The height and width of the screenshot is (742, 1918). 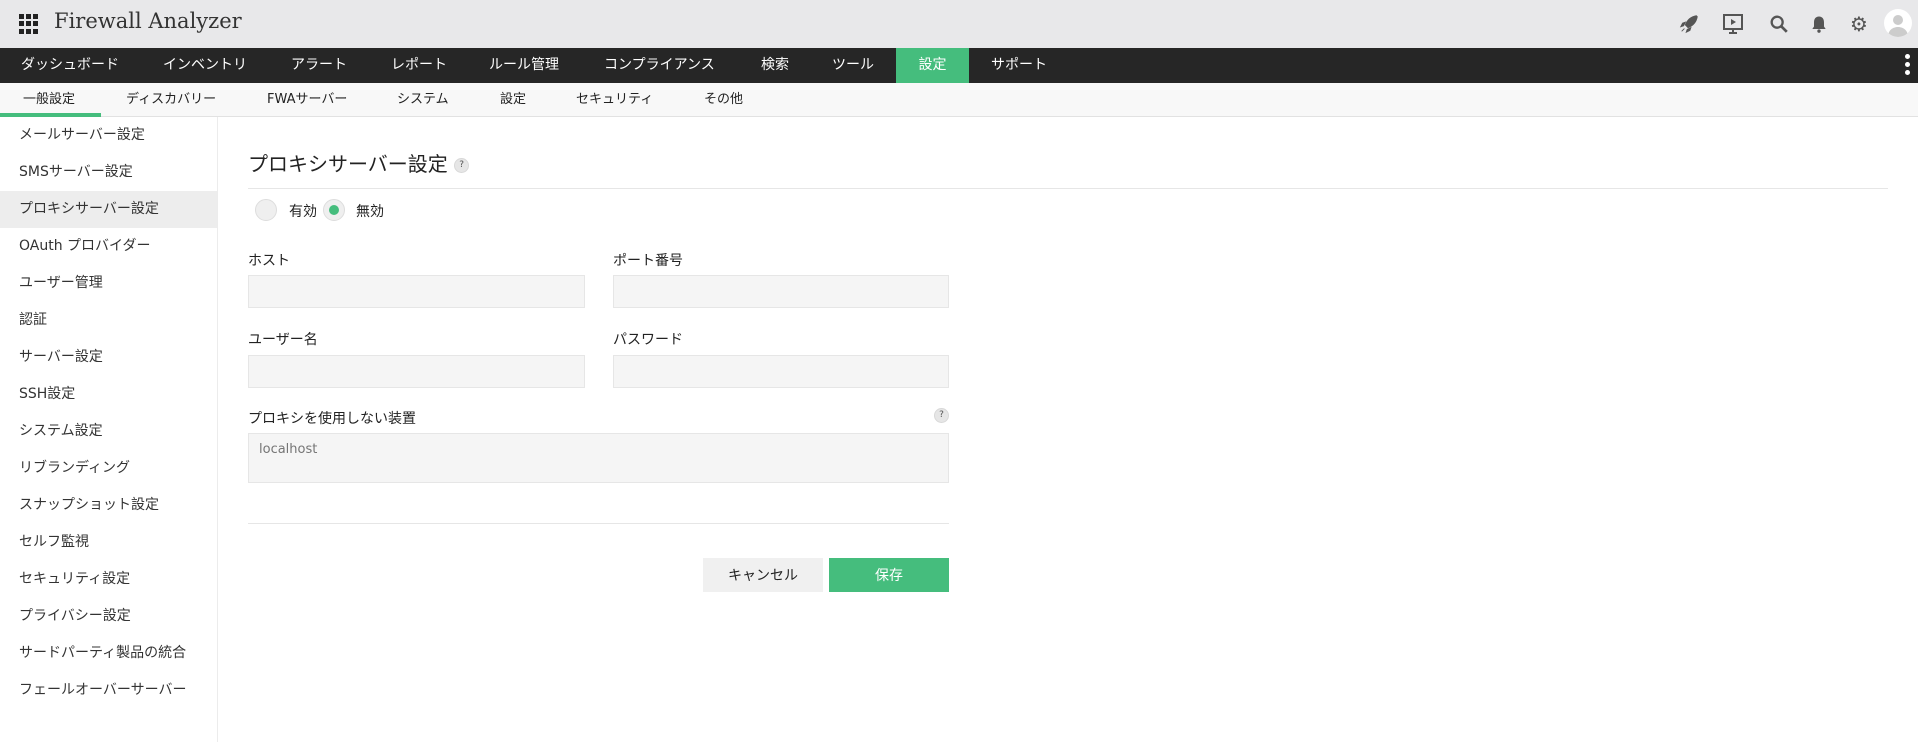 What do you see at coordinates (171, 100) in the screenshot?
I see `subnav-discovery: ディスカバリー` at bounding box center [171, 100].